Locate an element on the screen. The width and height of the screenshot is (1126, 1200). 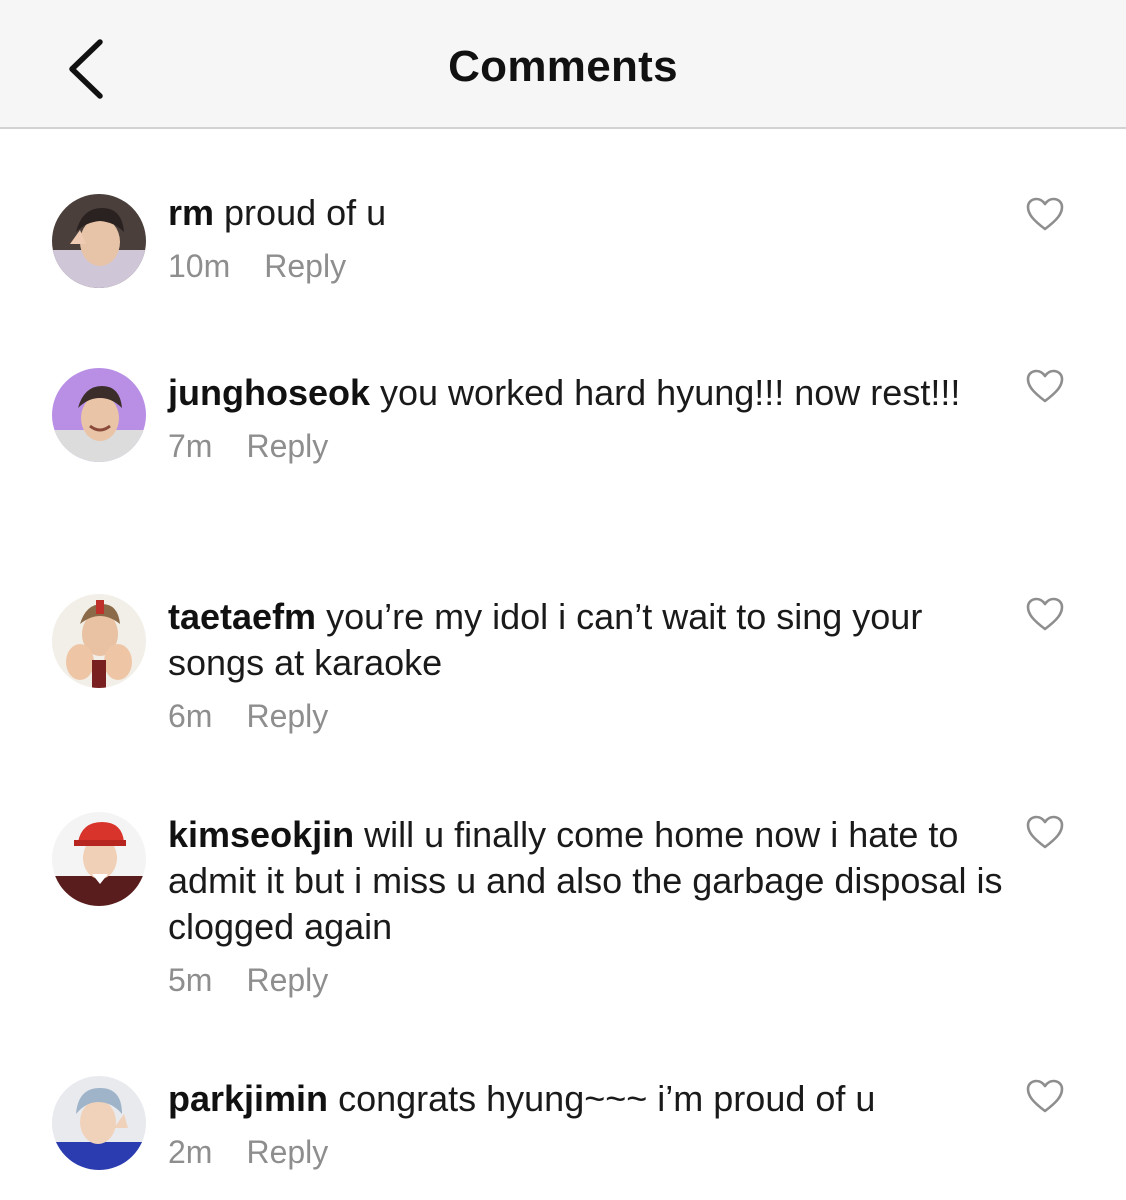
comment-username: parkjimin is located at coordinates (248, 1098).